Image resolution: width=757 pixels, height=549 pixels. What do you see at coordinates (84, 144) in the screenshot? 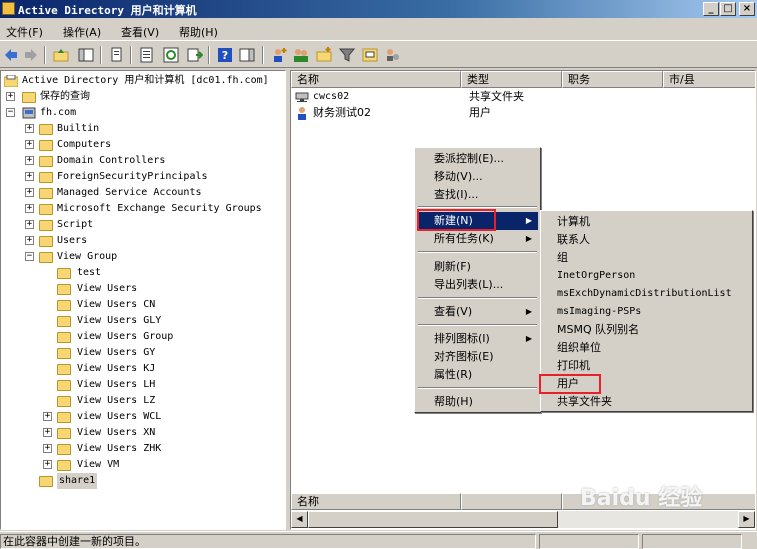
I see `tree-item-label: Computers` at bounding box center [84, 144].